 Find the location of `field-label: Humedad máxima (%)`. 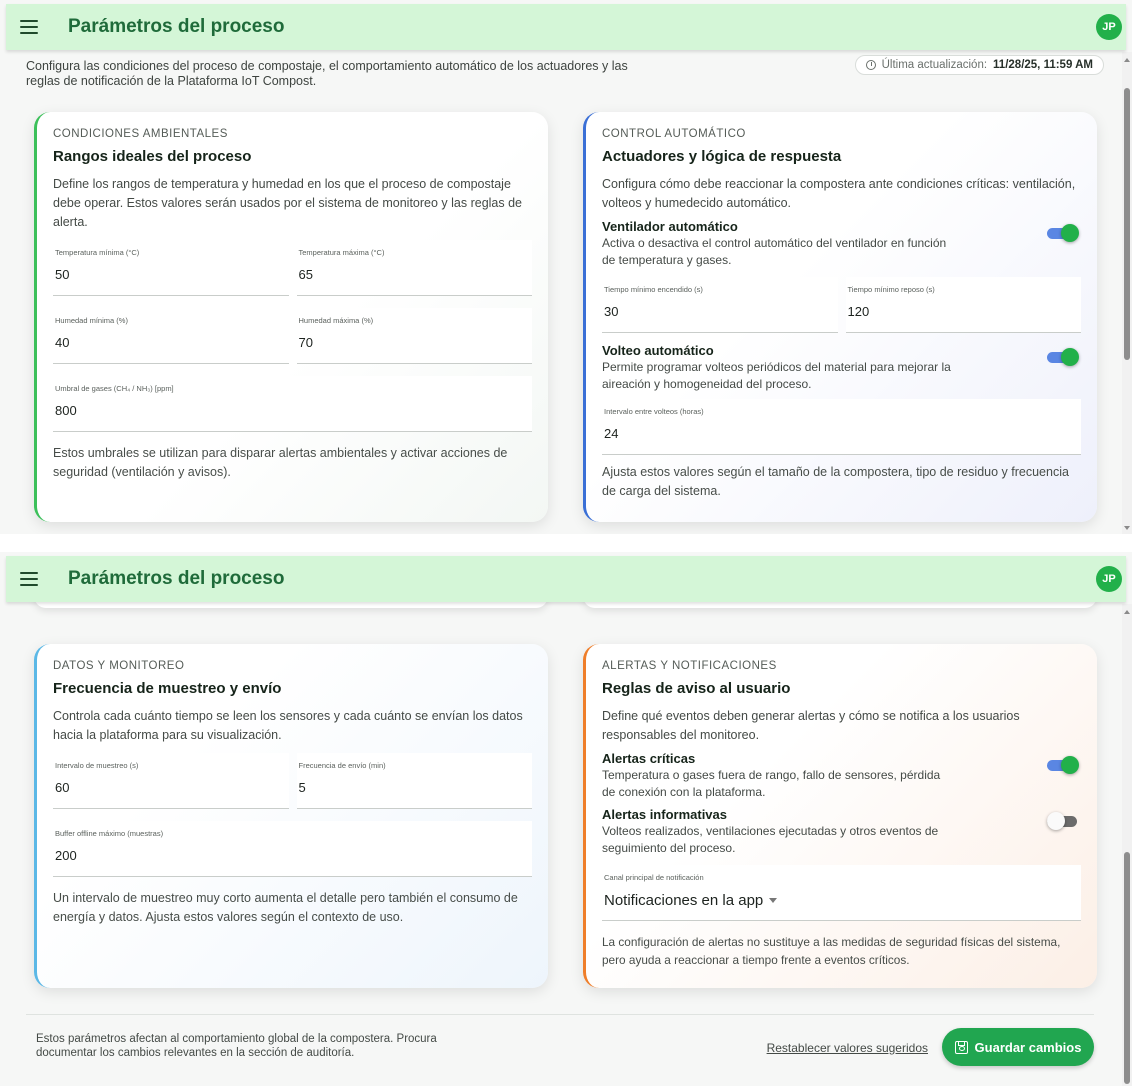

field-label: Humedad máxima (%) is located at coordinates (336, 320).